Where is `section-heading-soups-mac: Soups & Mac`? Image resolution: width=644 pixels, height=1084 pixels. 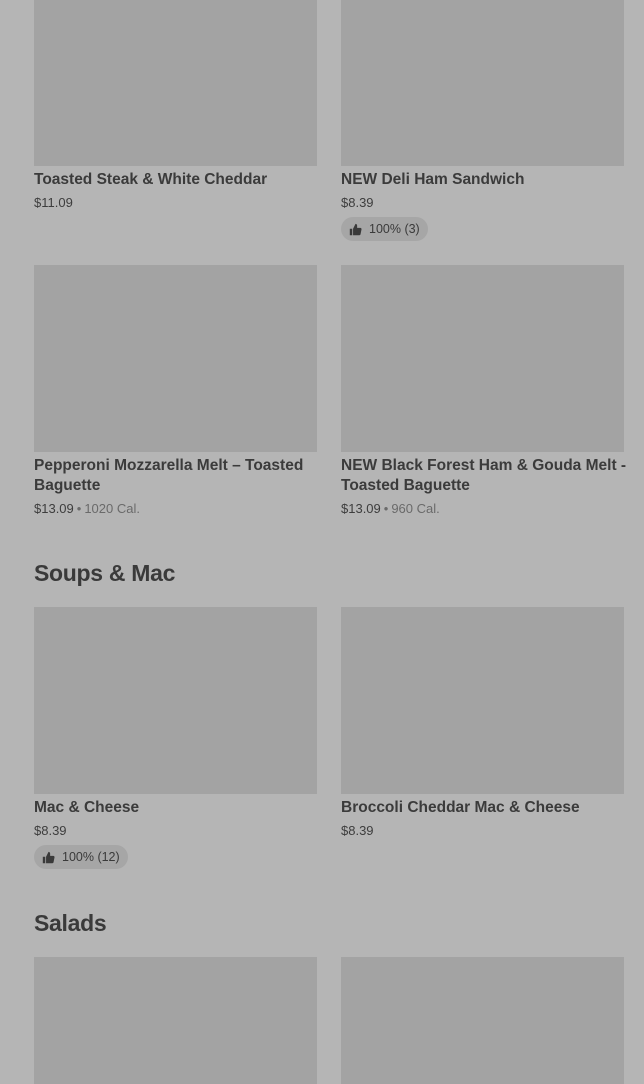 section-heading-soups-mac: Soups & Mac is located at coordinates (105, 573).